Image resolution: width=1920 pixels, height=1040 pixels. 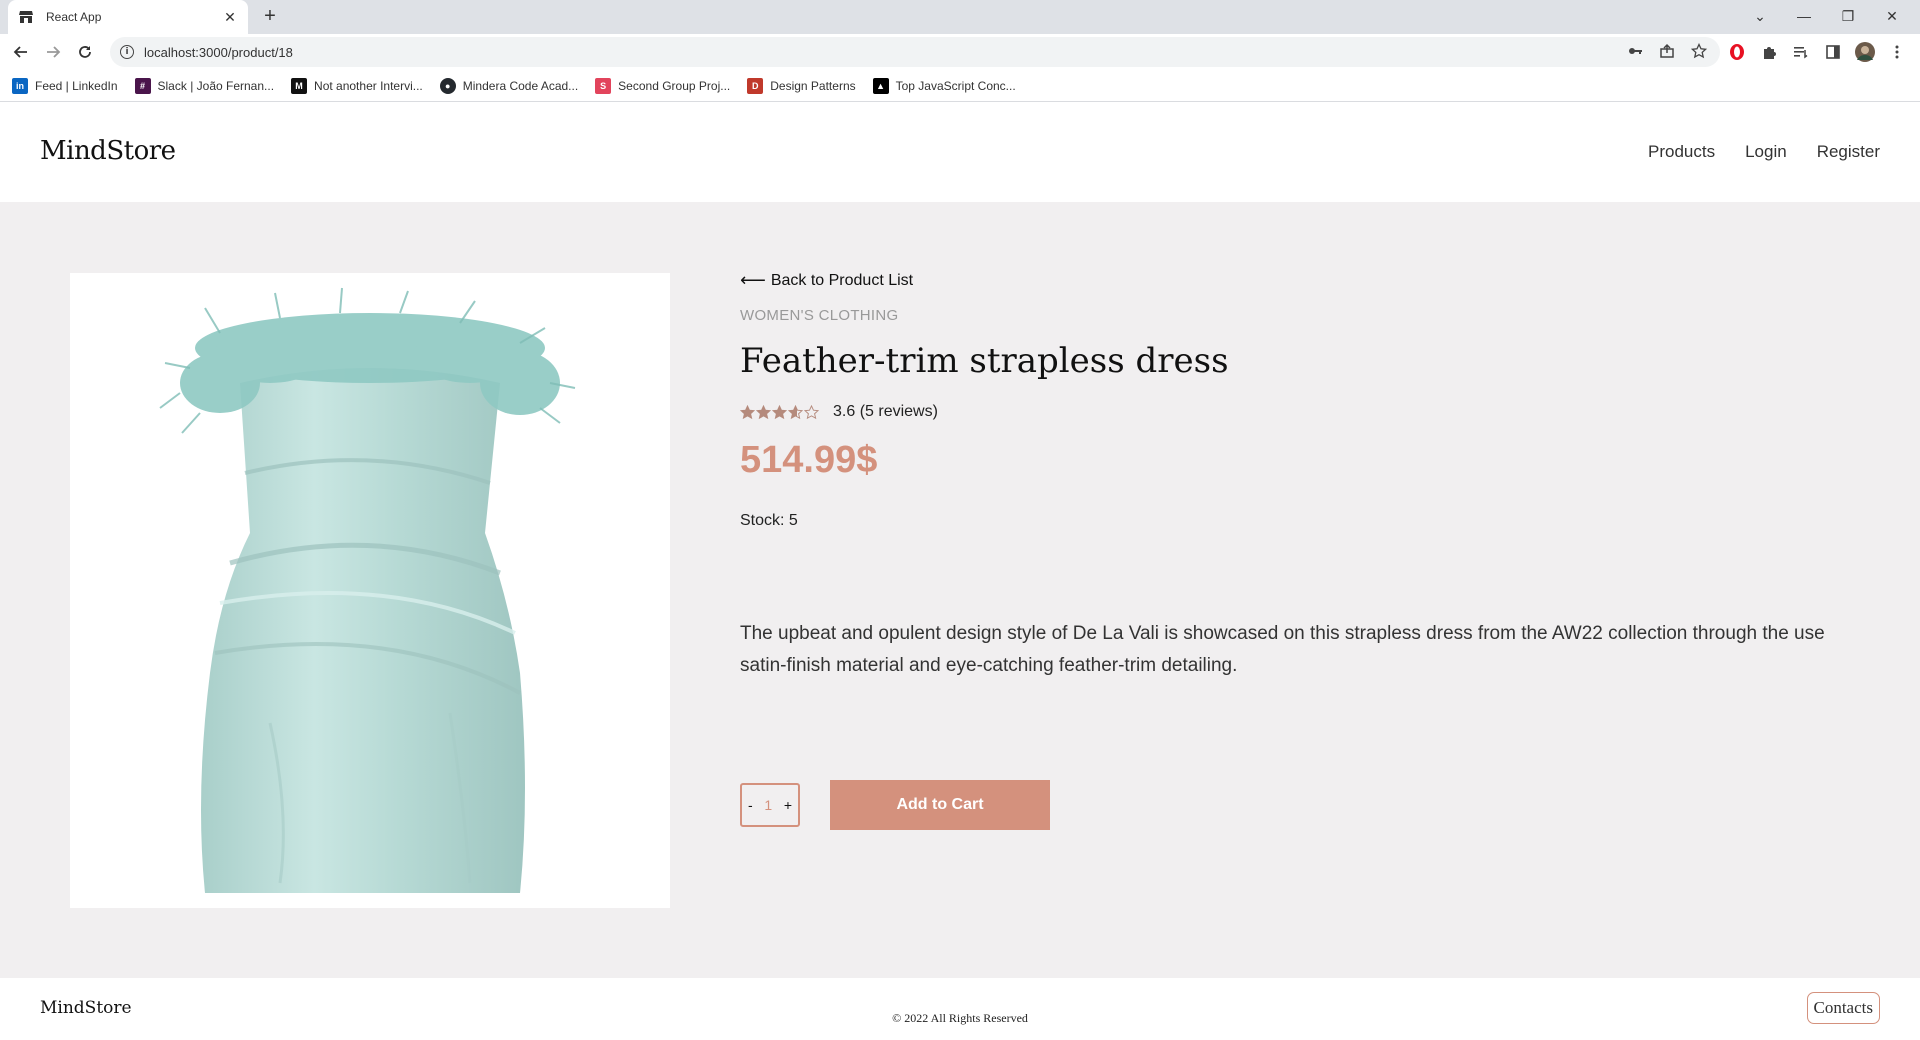 I want to click on copyright-text: © 2022 All Rights Reserved, so click(x=960, y=1018).